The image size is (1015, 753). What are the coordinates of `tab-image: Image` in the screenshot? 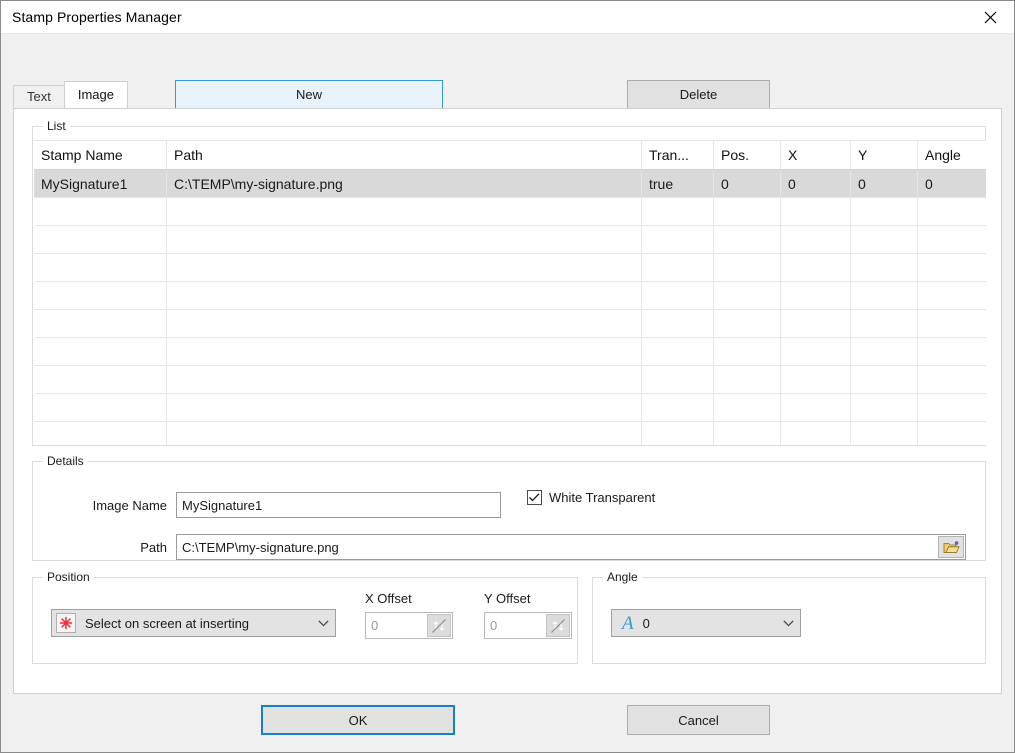 It's located at (95, 94).